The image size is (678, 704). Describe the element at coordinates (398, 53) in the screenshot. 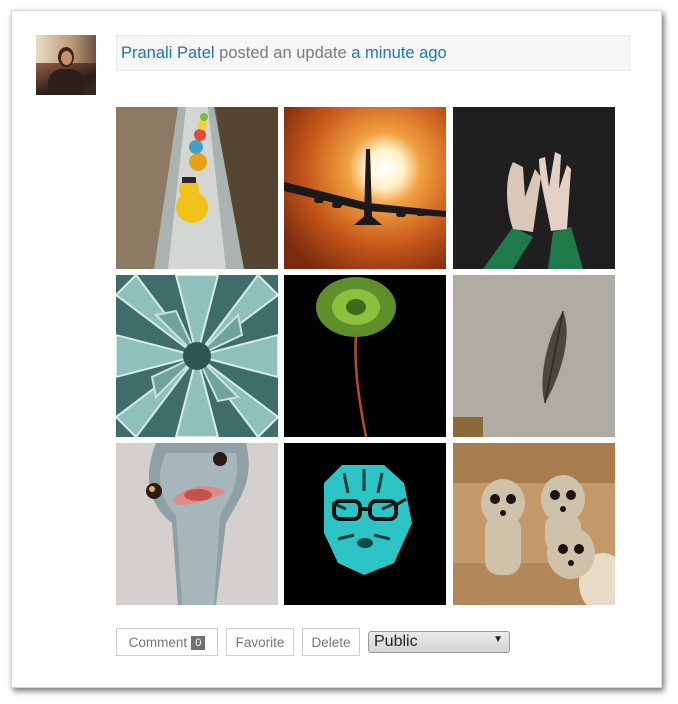

I see `timestamp-link: a minute ago` at that location.